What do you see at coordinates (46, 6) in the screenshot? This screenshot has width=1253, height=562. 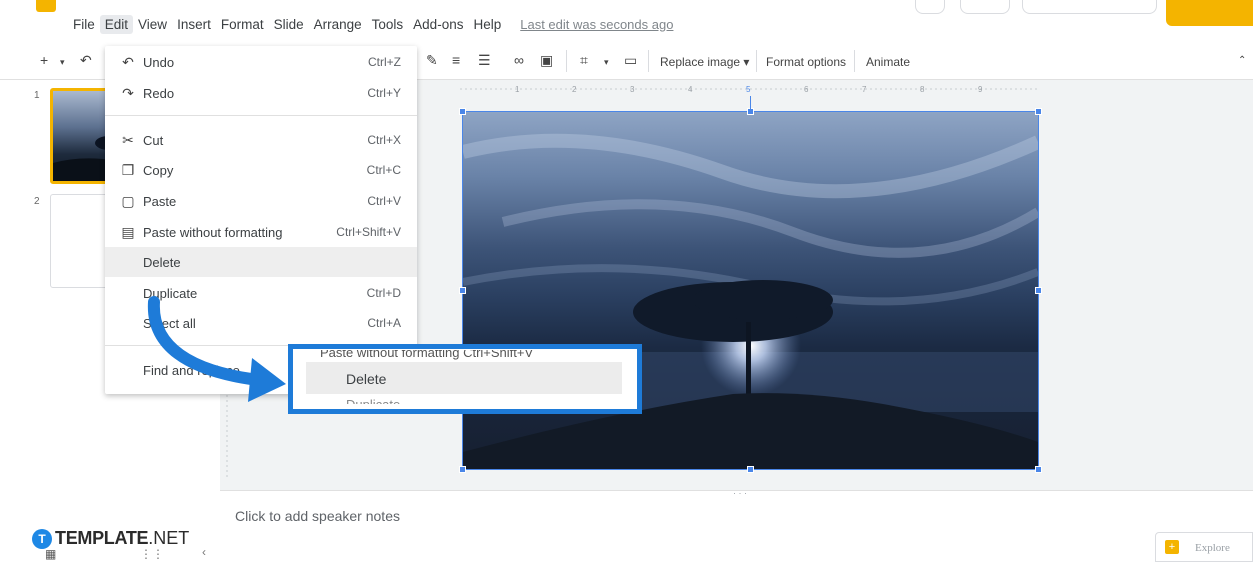 I see `slides-logo-icon` at bounding box center [46, 6].